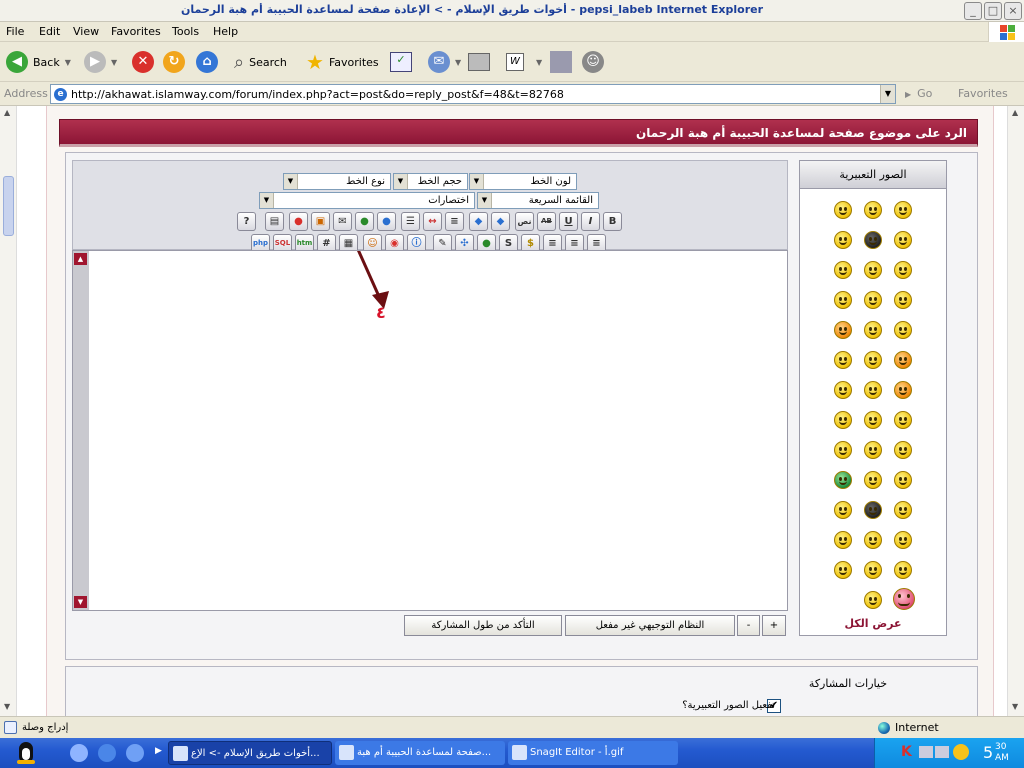 Image resolution: width=1024 pixels, height=768 pixels. Describe the element at coordinates (479, 62) in the screenshot. I see `print-button` at that location.